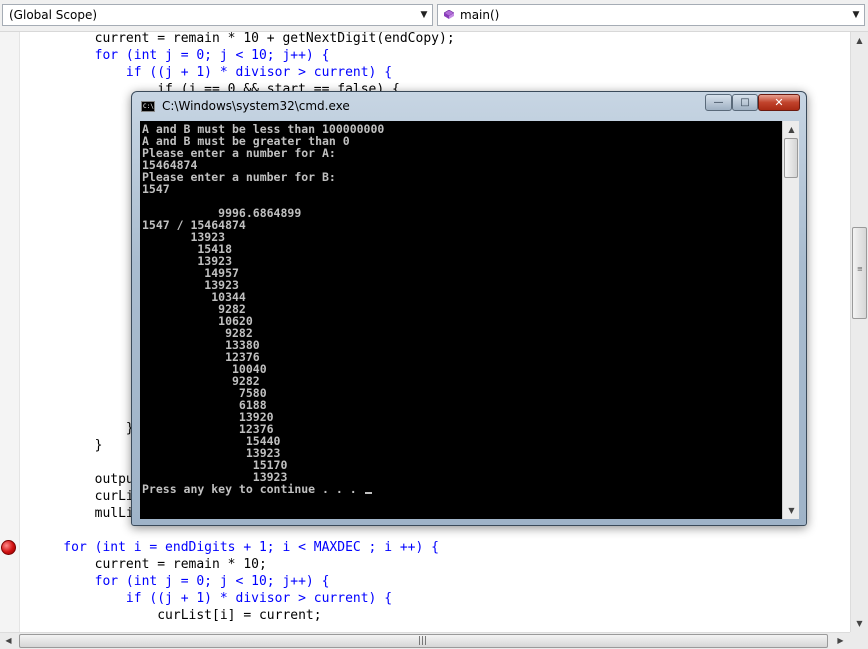  Describe the element at coordinates (434, 16) in the screenshot. I see `navigation-bar: (Global Scope) ▼ main() ▼` at that location.